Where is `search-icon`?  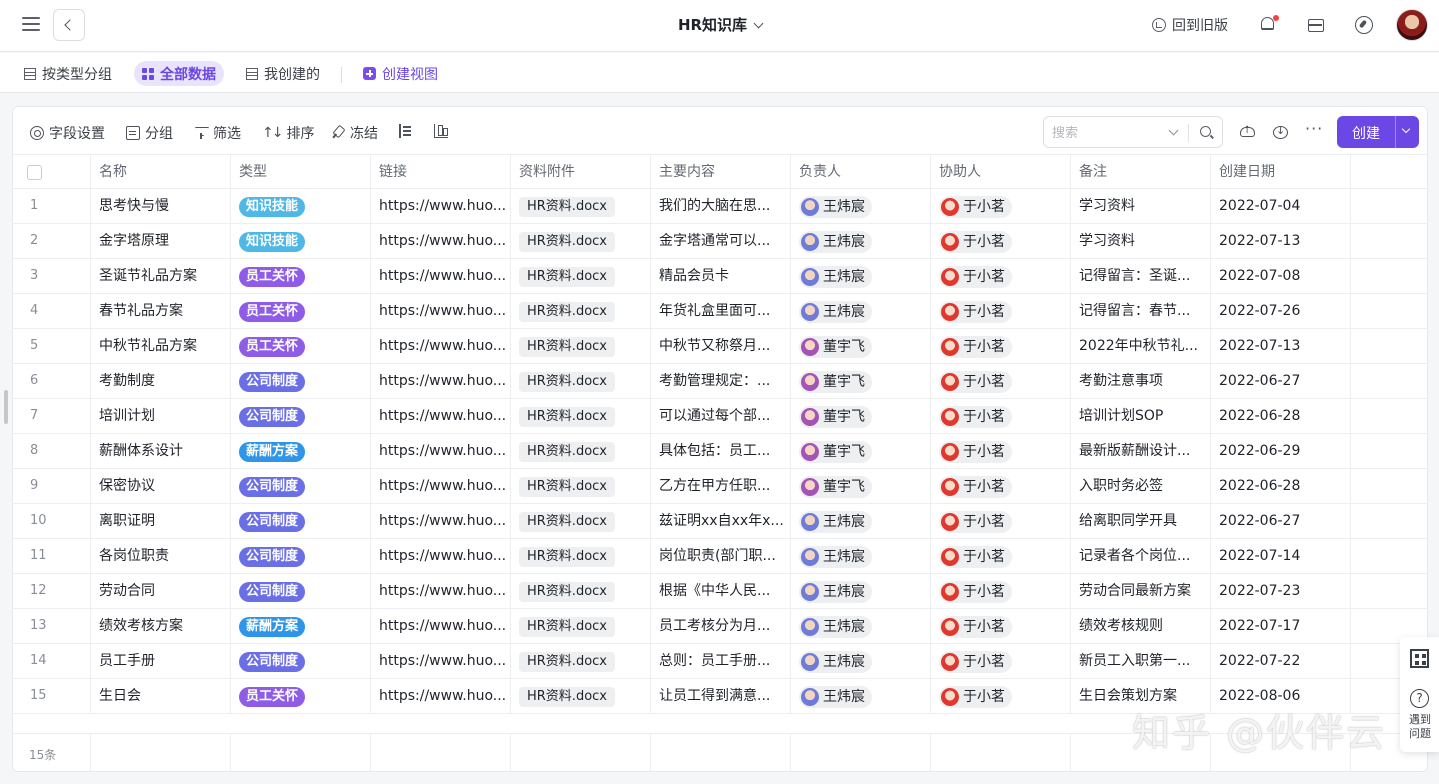 search-icon is located at coordinates (1205, 131).